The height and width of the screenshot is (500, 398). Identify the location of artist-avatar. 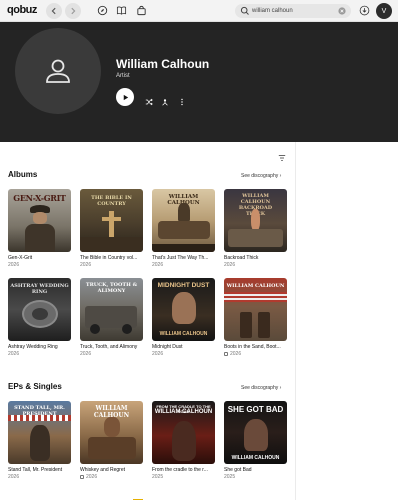
(58, 71).